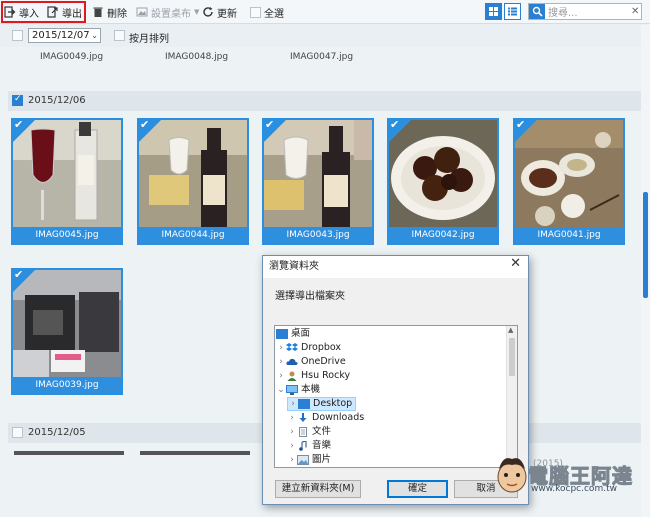 This screenshot has height=517, width=650. What do you see at coordinates (267, 12) in the screenshot?
I see `select-all-checkbox: 全選` at bounding box center [267, 12].